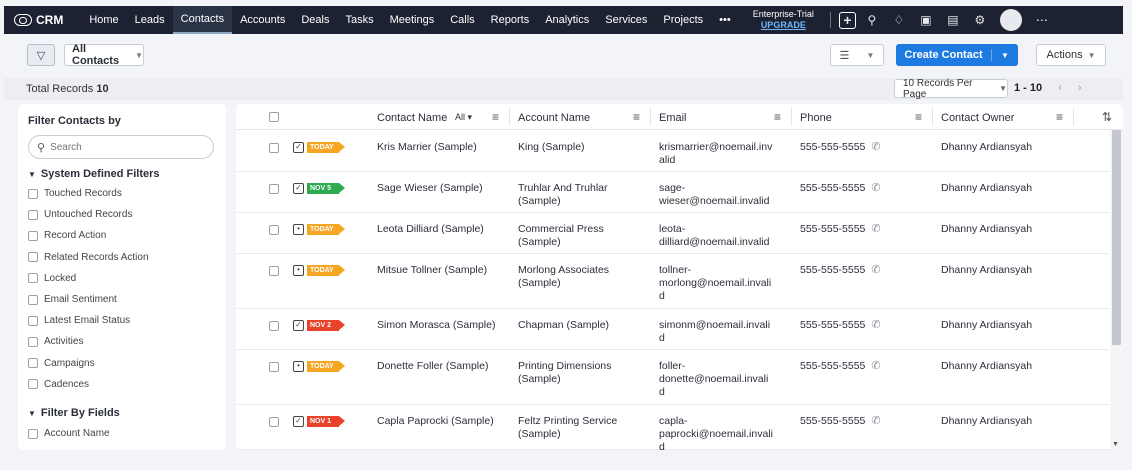 This screenshot has width=1132, height=470. What do you see at coordinates (88, 257) in the screenshot?
I see `filter-option: Related Records Action` at bounding box center [88, 257].